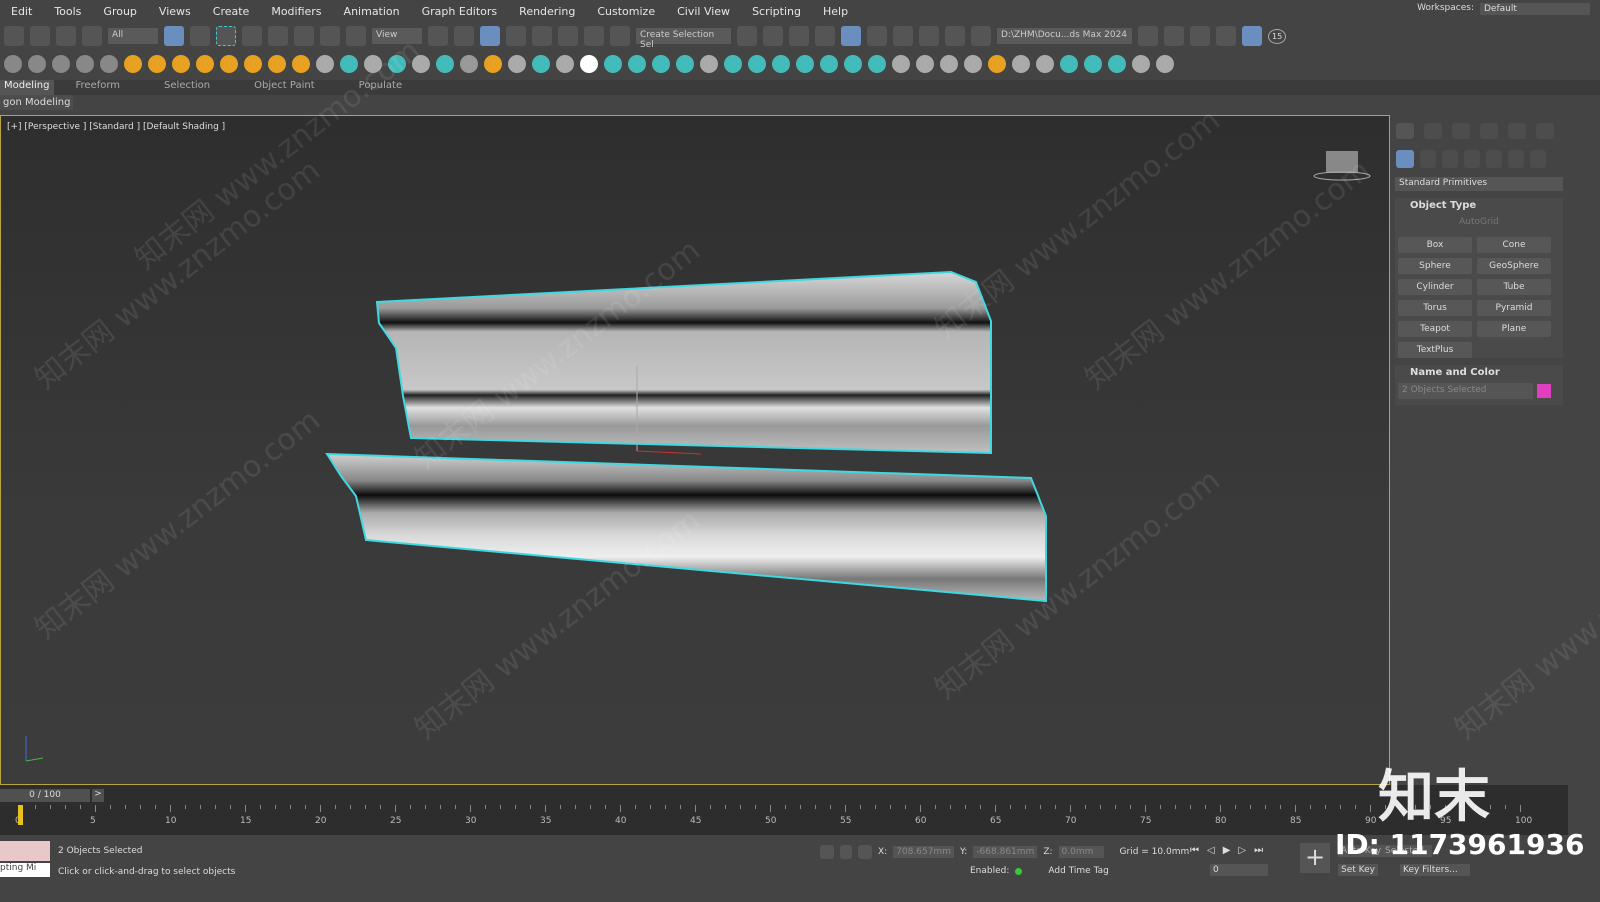 This screenshot has width=1600, height=902. Describe the element at coordinates (109, 64) in the screenshot. I see `create-tool-5-icon` at that location.